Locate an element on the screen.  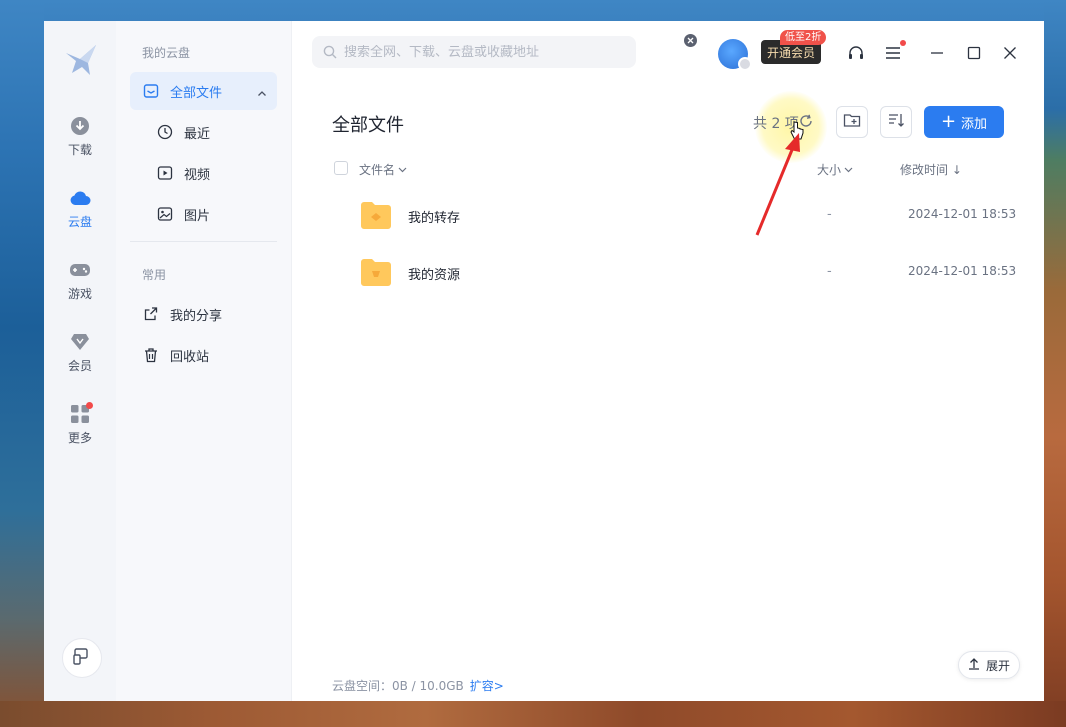
device-switch-button is located at coordinates (82, 658).